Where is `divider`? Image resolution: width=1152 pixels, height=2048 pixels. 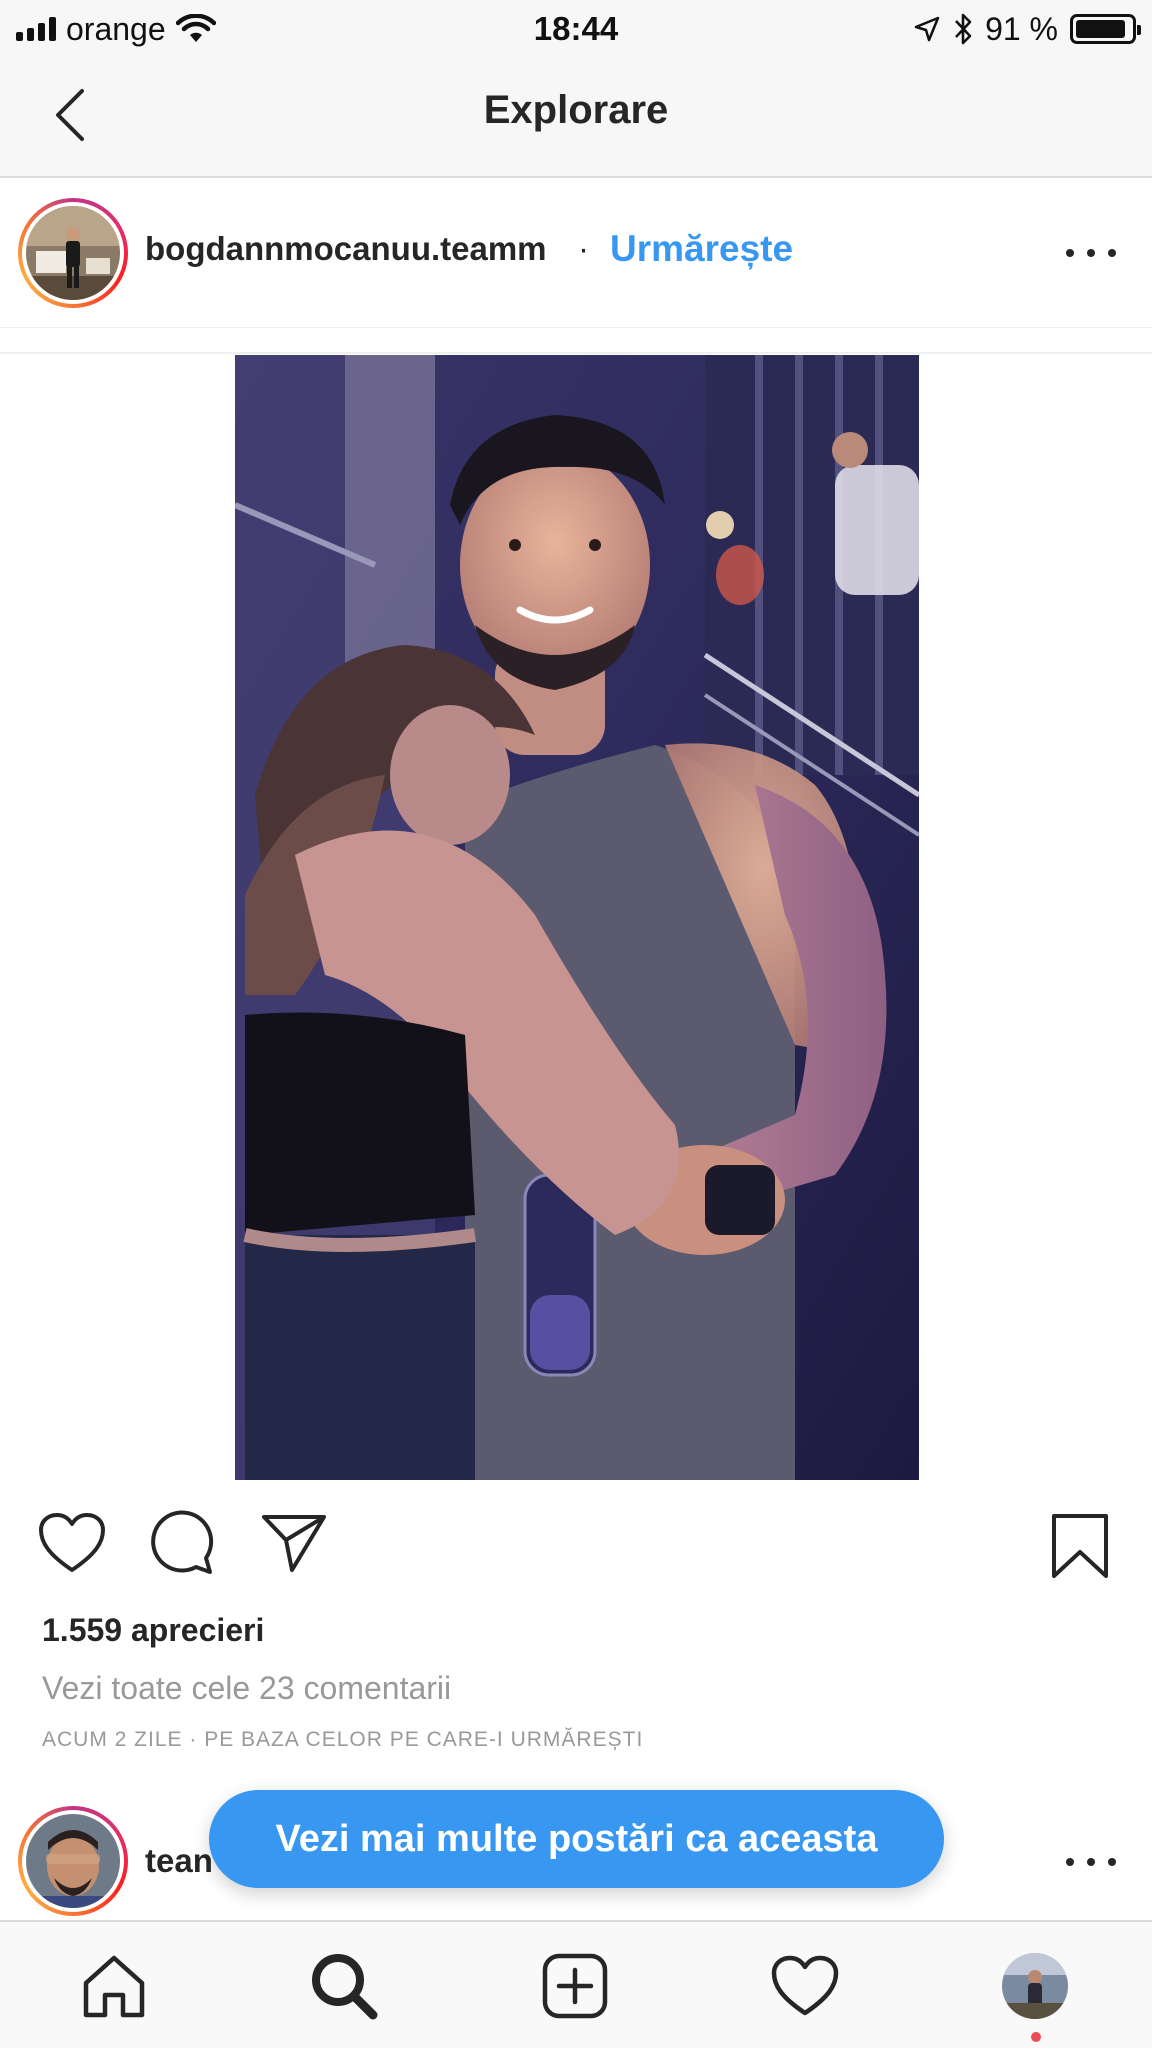
divider is located at coordinates (576, 353).